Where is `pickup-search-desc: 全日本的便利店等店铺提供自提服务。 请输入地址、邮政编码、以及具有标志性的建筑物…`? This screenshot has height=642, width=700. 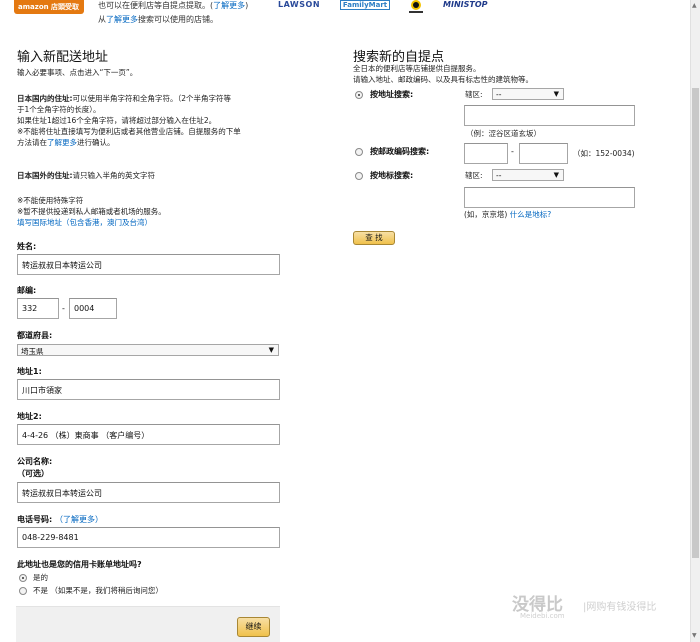
pickup-search-desc: 全日本的便利店等店铺提供自提服务。 请输入地址、邮政编码、以及具有标志性的建筑物… is located at coordinates (443, 74).